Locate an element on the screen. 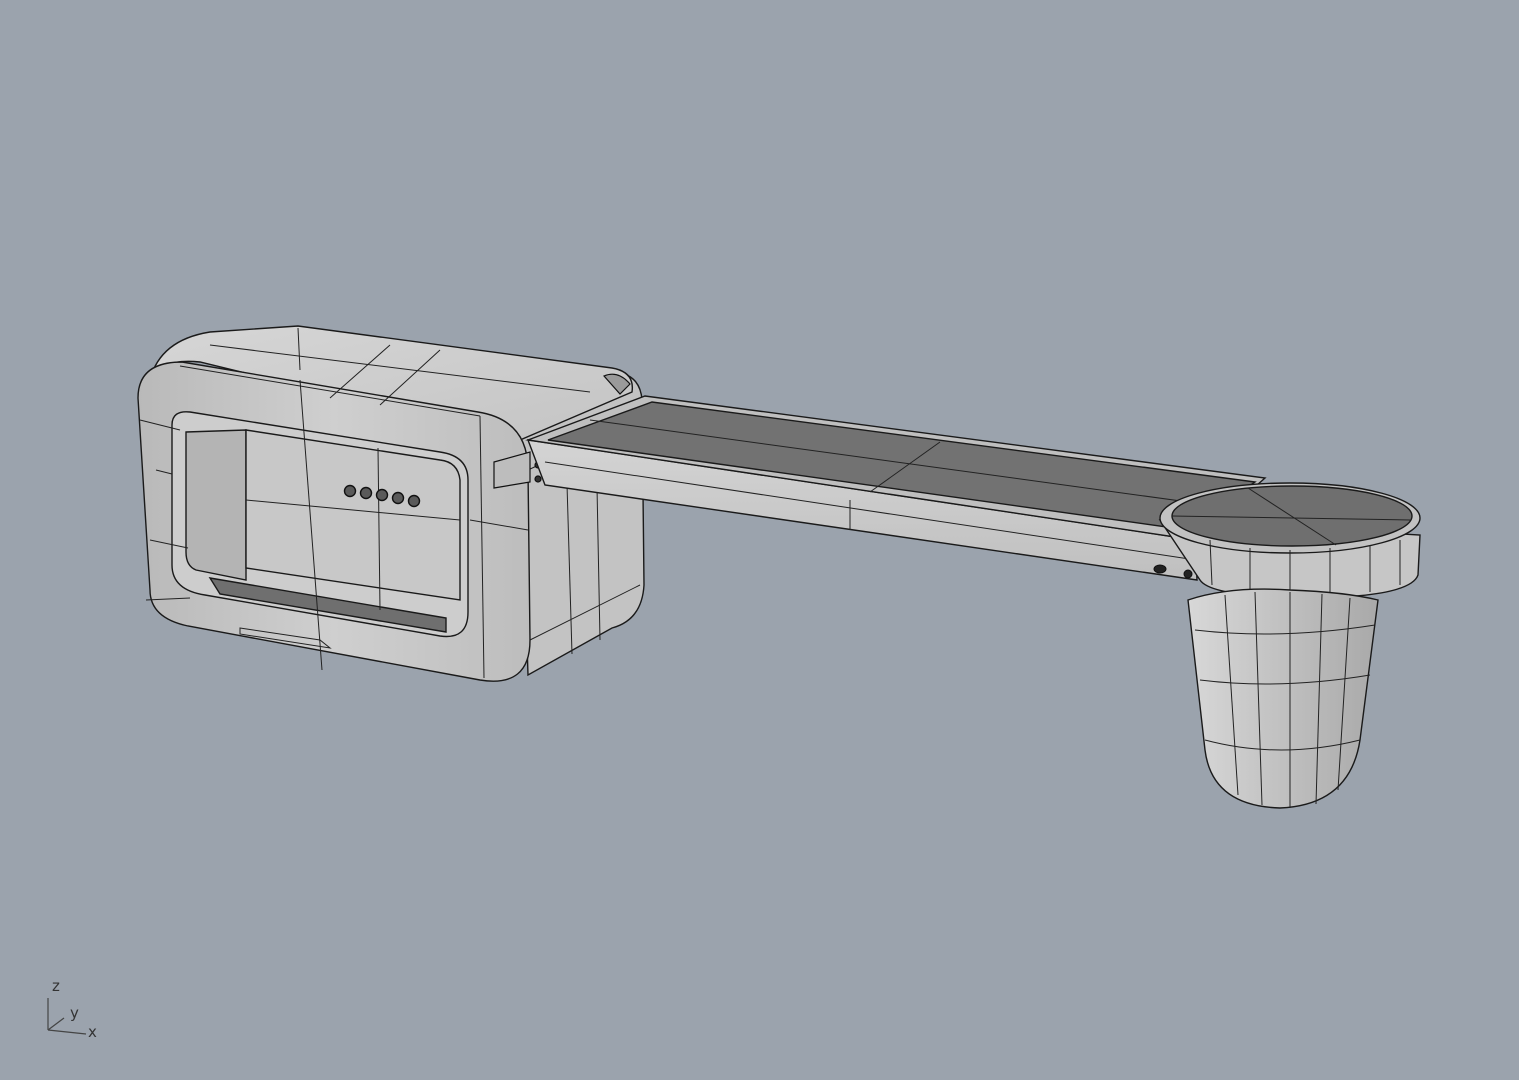 Image resolution: width=1519 pixels, height=1080 pixels. cabinet-inner-recess is located at coordinates (216, 505).